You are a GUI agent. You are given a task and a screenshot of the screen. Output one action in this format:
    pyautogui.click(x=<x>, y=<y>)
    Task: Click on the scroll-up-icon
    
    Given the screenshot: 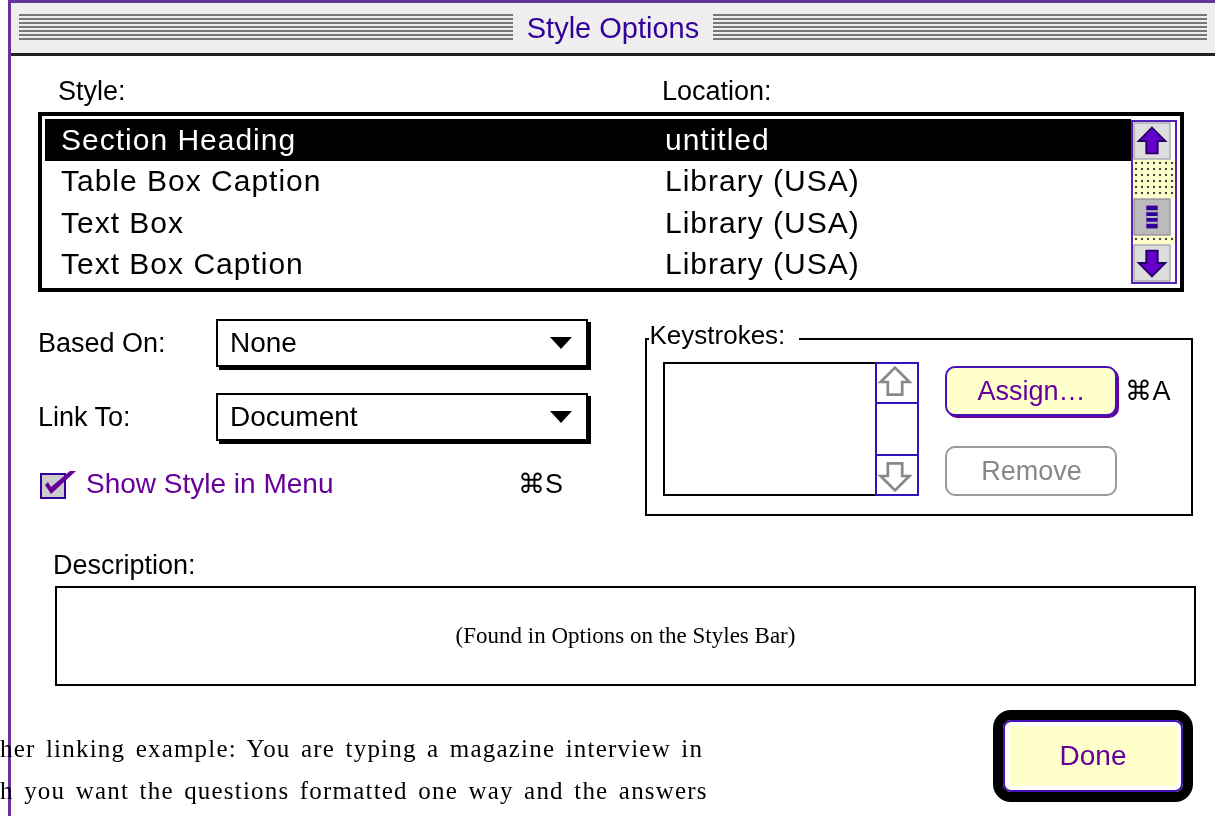 What is the action you would take?
    pyautogui.click(x=1152, y=141)
    